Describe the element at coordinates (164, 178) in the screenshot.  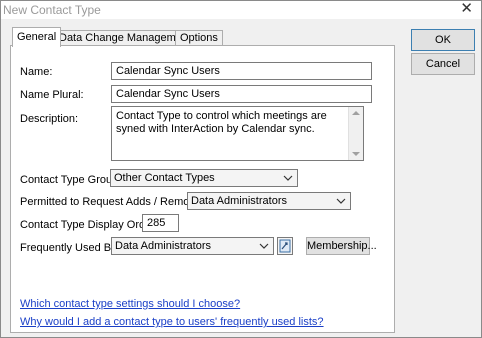
I see `contact-type-group-value: Other Contact Types` at that location.